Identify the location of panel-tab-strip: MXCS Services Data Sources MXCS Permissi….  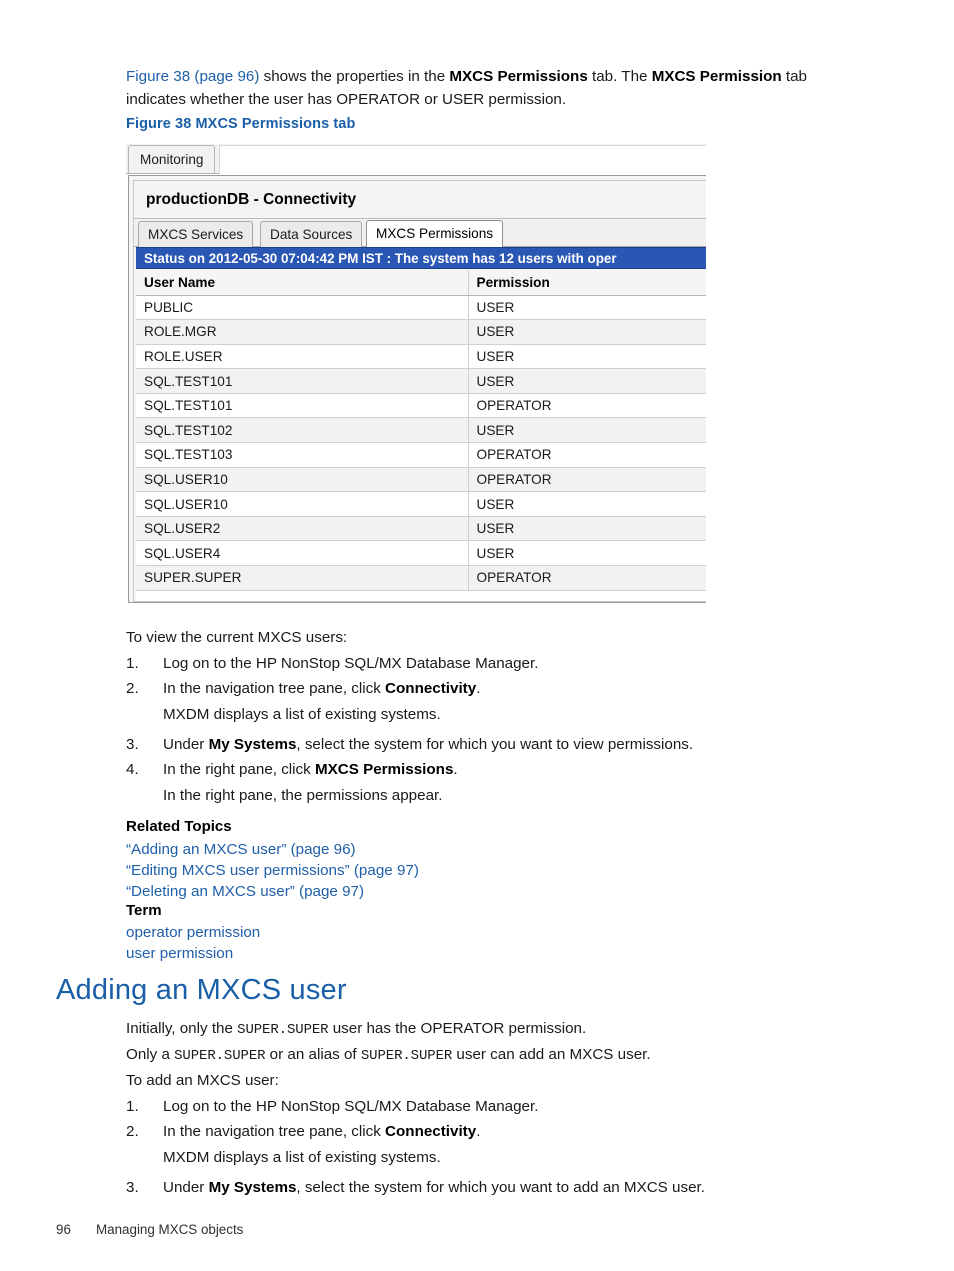
(420, 233).